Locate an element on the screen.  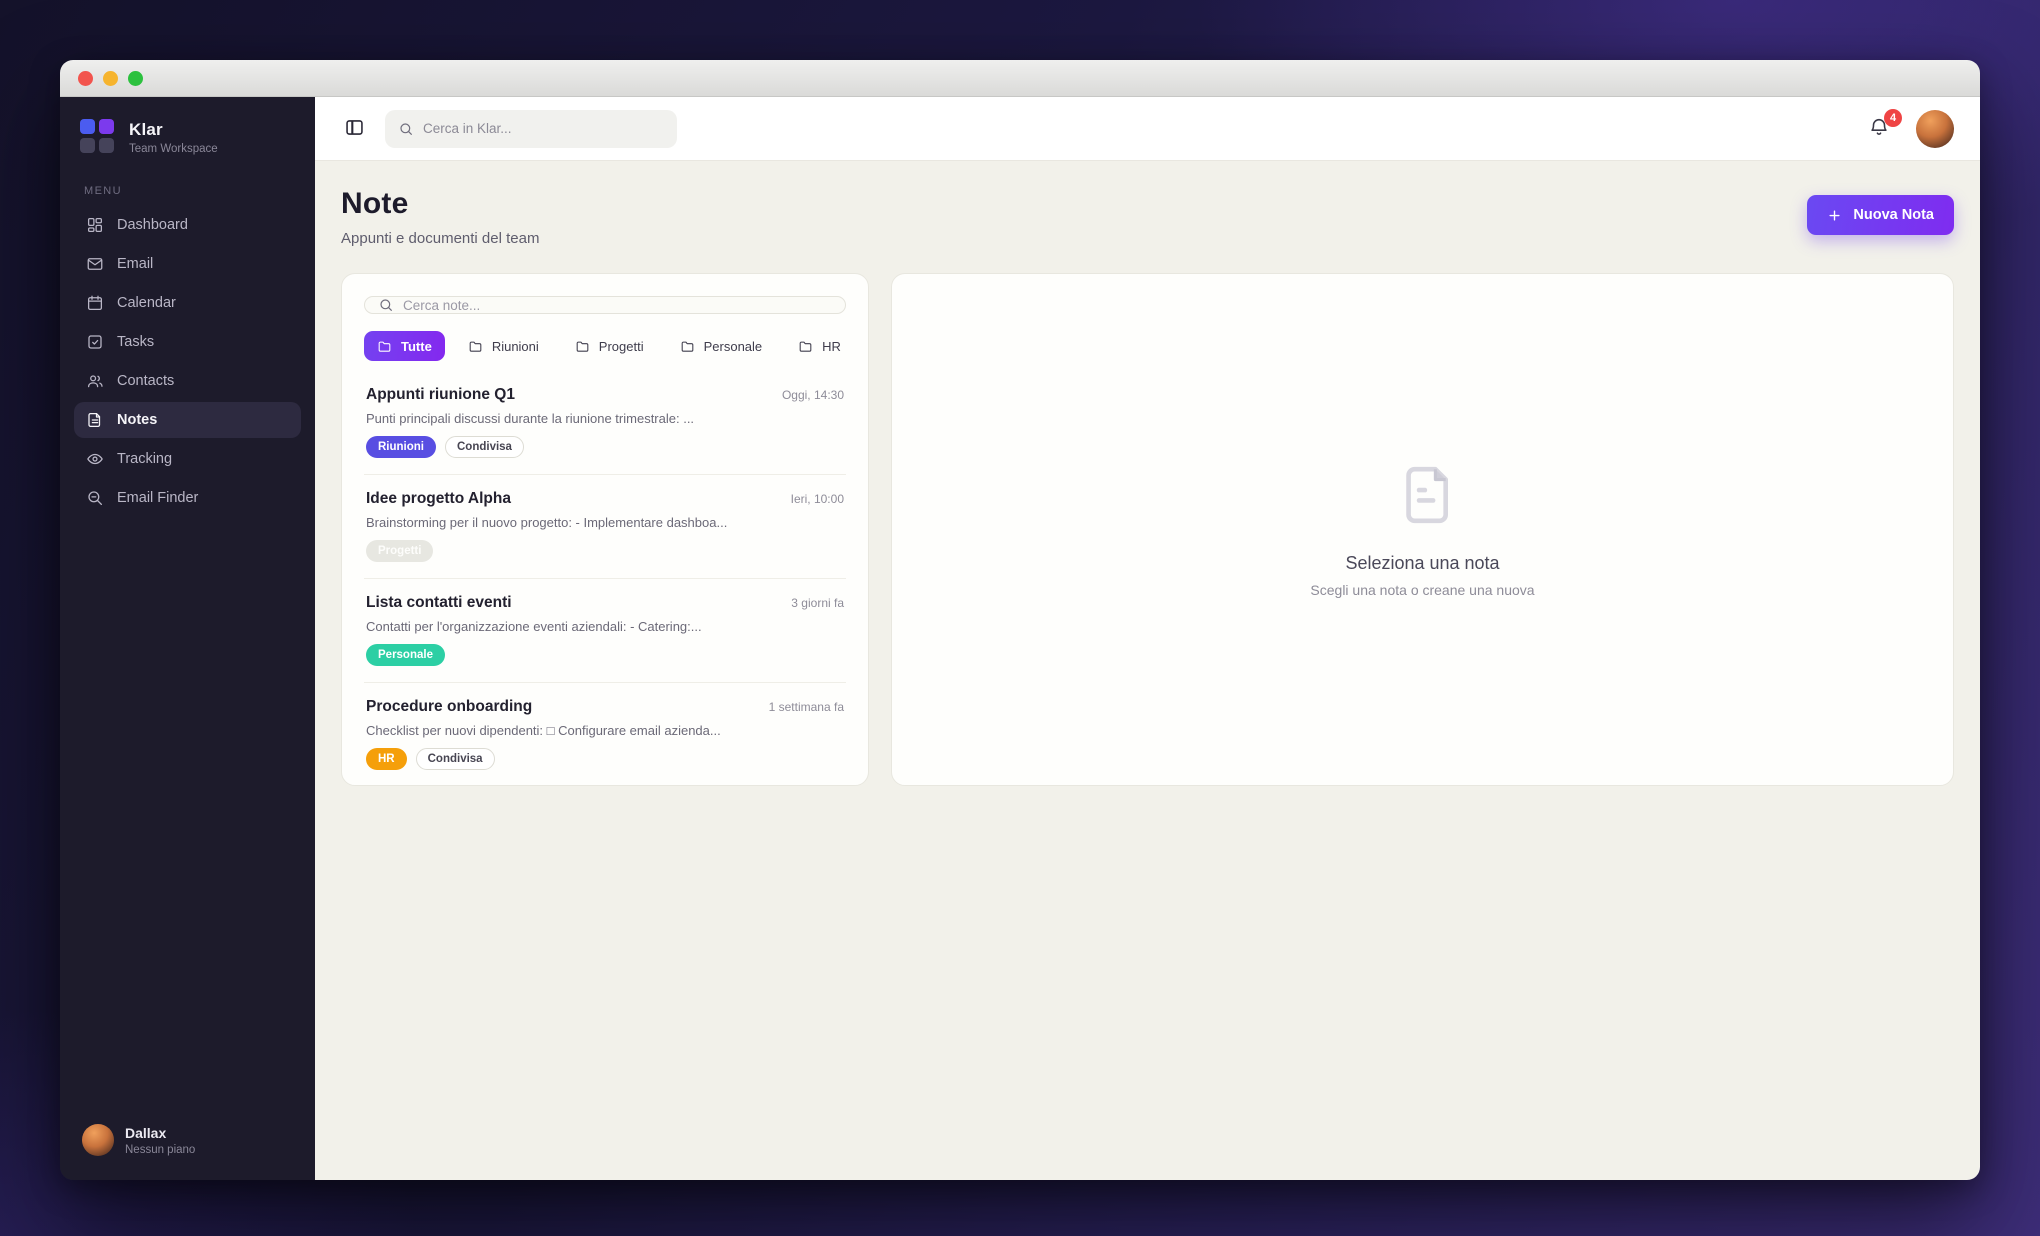
sidebar-toggle-button is located at coordinates (354, 129).